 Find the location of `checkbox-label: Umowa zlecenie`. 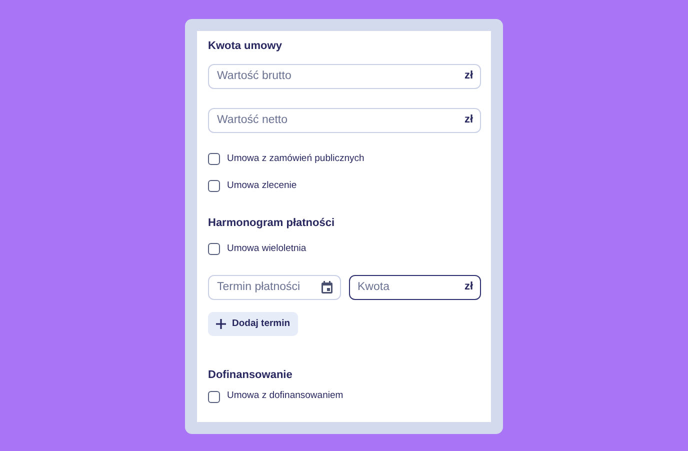

checkbox-label: Umowa zlecenie is located at coordinates (262, 185).